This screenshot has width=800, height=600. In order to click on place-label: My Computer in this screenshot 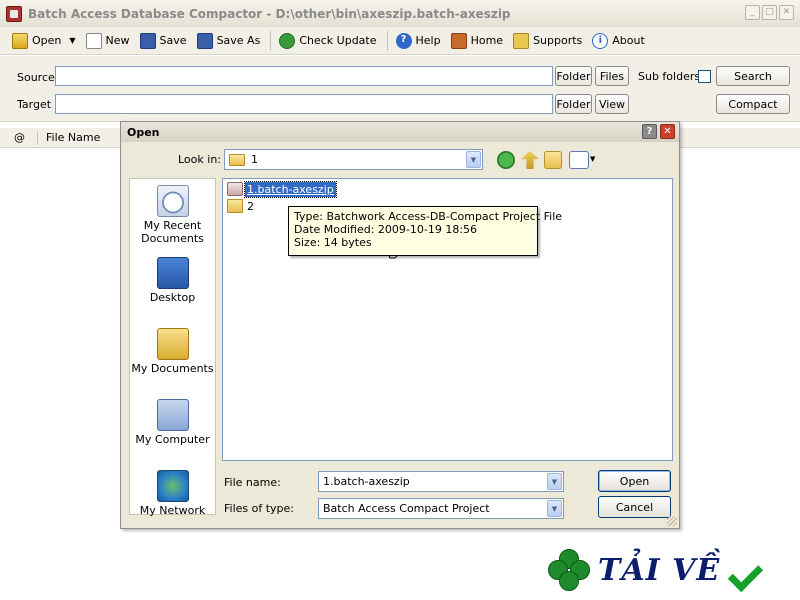, I will do `click(172, 439)`.